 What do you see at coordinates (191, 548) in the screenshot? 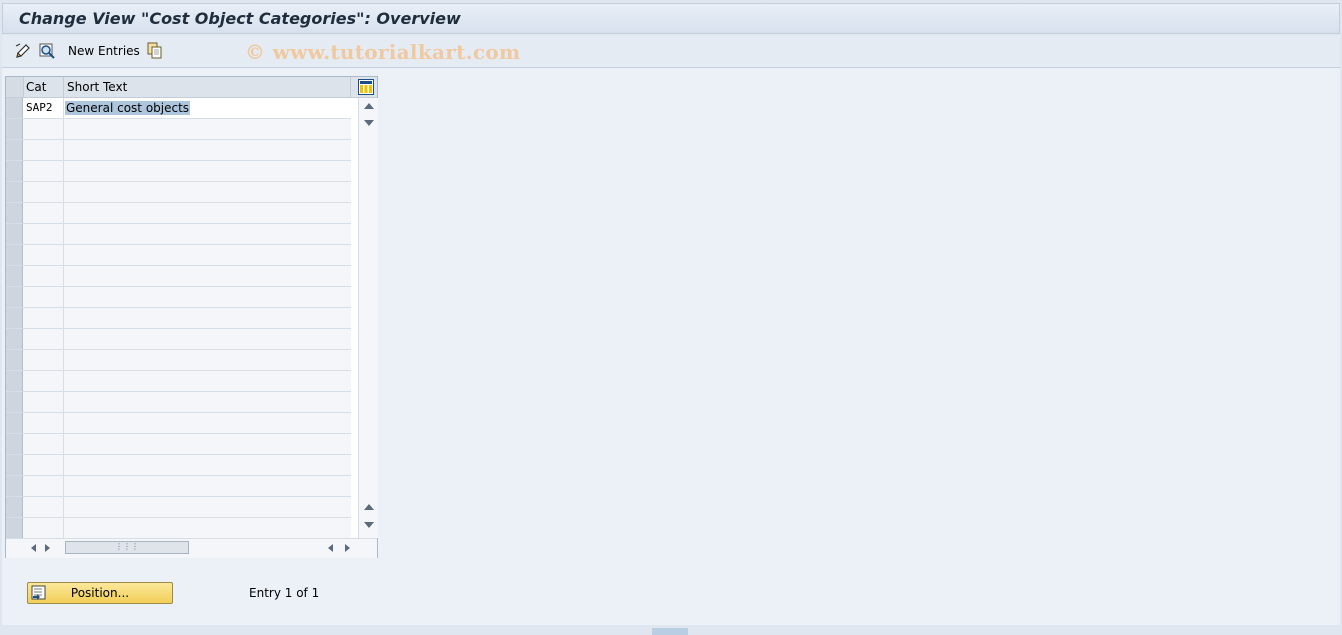
I see `horizontal-scrollbar: ⋮⋮⋮` at bounding box center [191, 548].